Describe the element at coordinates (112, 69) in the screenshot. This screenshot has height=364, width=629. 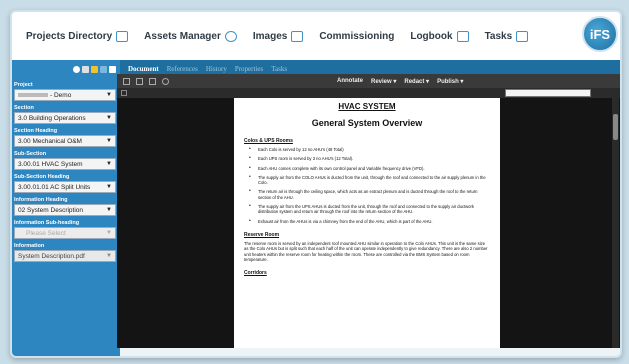
I see `list-icon` at that location.